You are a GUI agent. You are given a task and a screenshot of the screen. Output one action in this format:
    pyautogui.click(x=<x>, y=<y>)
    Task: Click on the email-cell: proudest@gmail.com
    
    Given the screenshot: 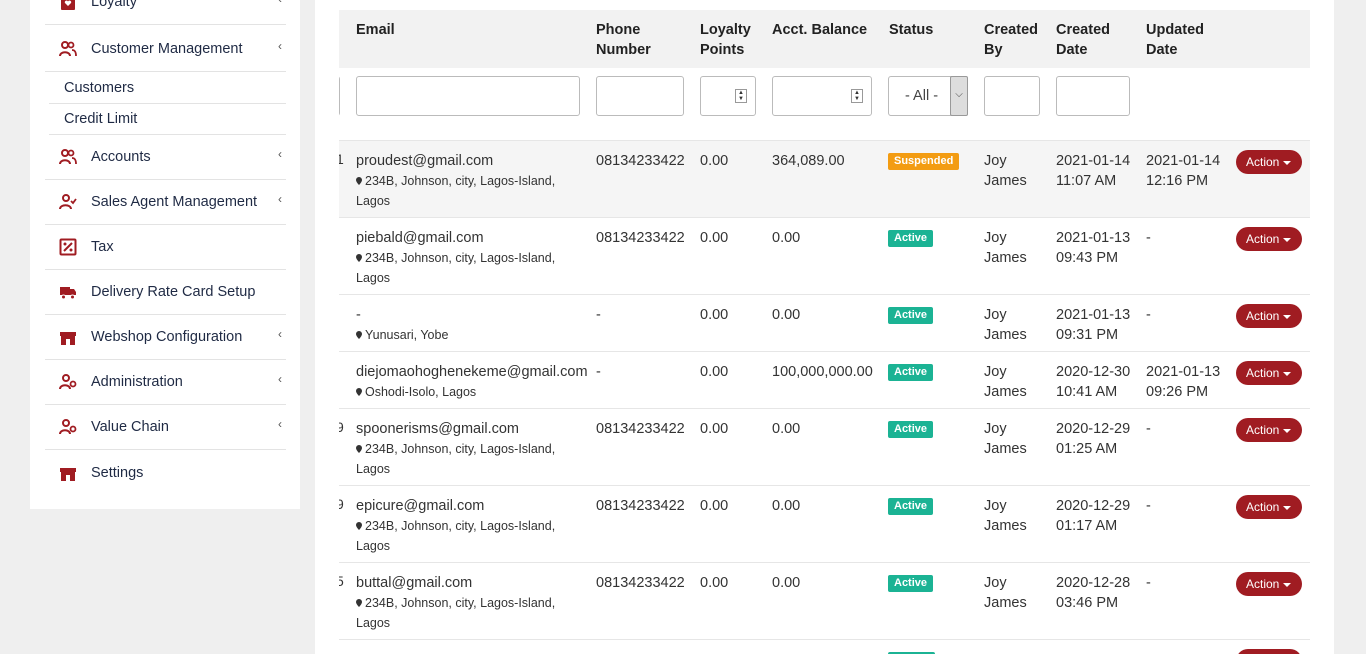 What is the action you would take?
    pyautogui.click(x=425, y=161)
    